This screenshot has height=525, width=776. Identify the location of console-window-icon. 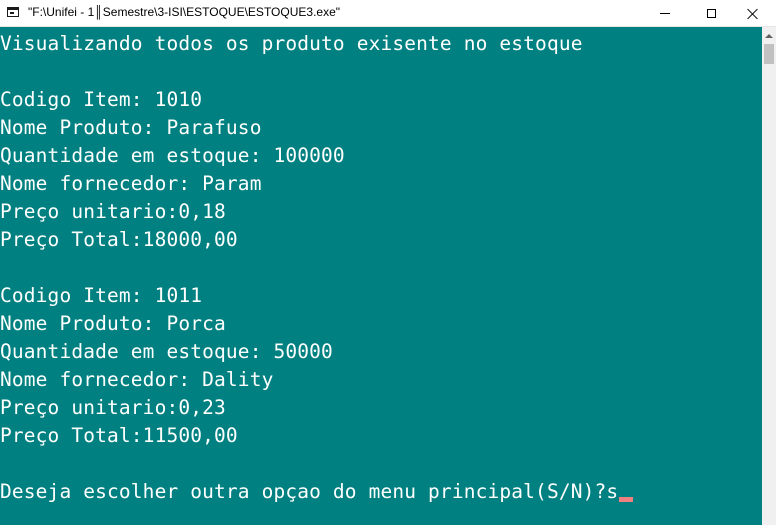
(13, 12).